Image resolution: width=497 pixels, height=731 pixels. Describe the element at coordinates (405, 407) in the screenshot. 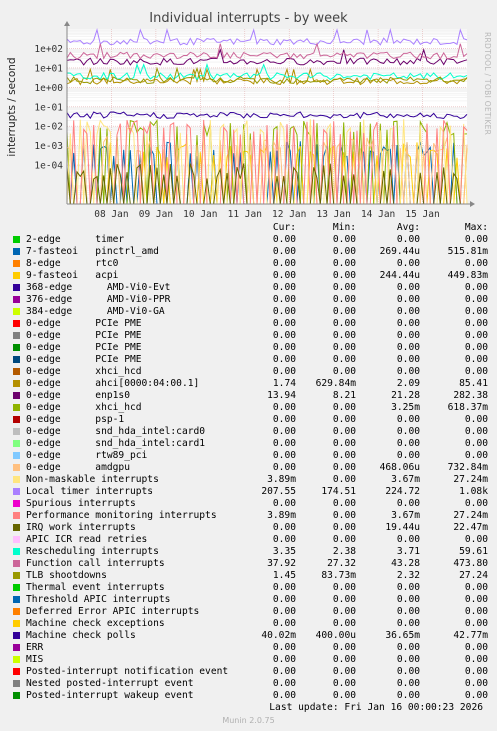

I see `legend-avg-value: 3.25m` at that location.